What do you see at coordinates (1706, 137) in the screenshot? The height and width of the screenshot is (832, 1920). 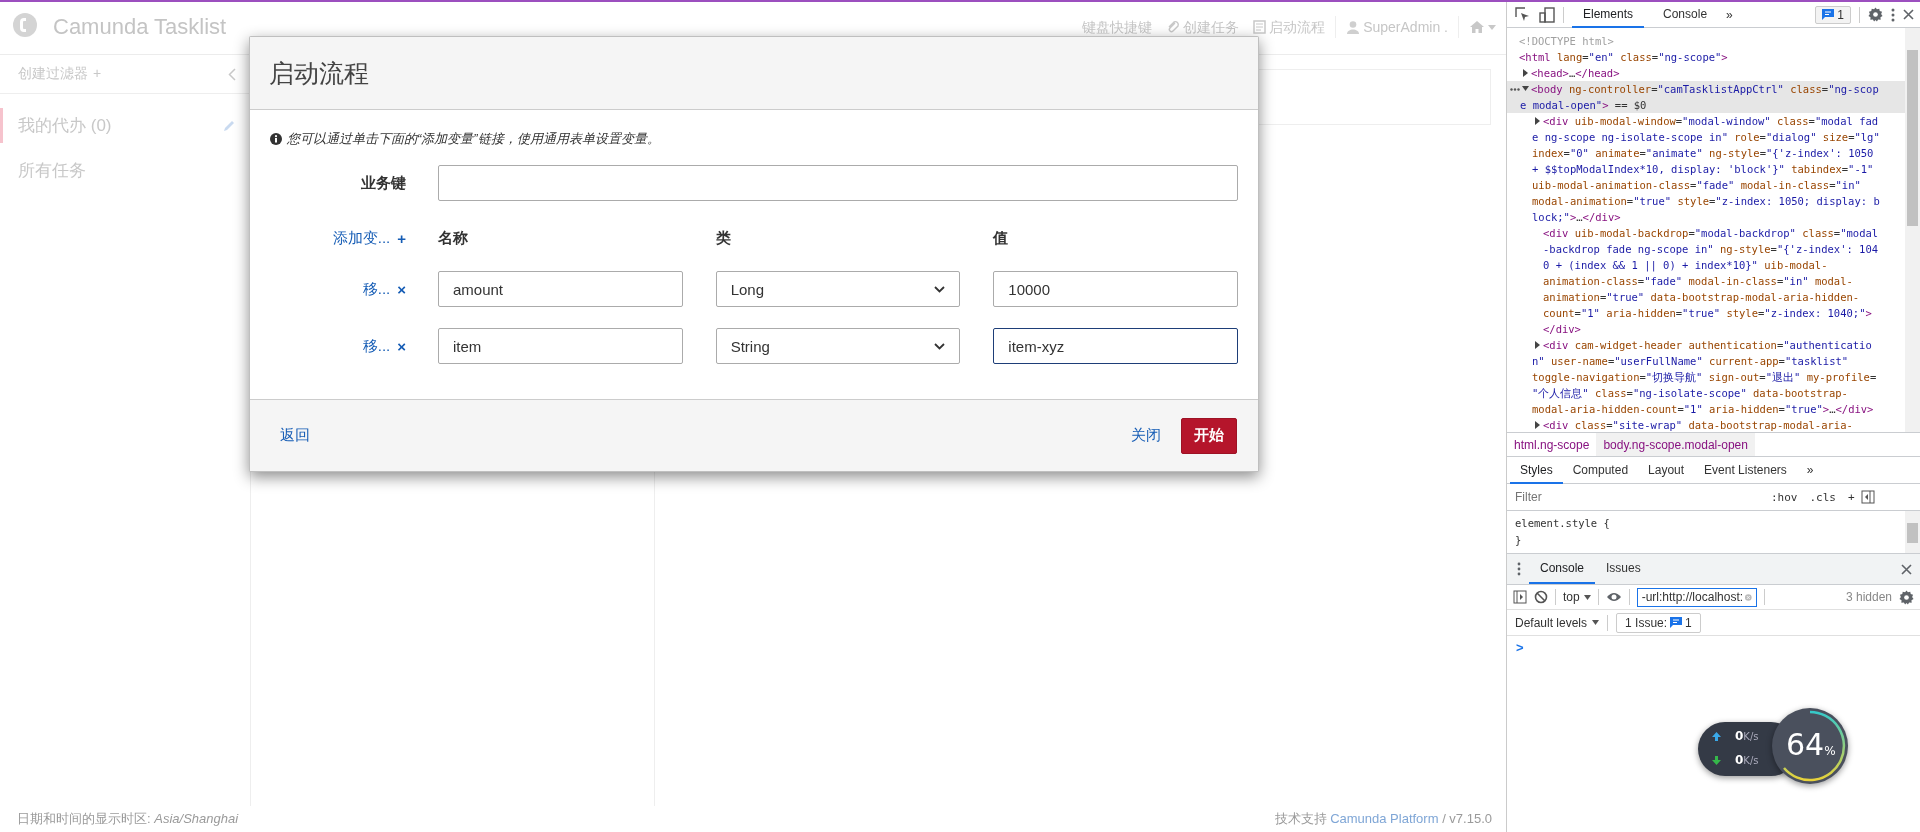 I see `code-line: e ng-scope ng-isolate-scope in" role="dialog" size="lg"` at bounding box center [1706, 137].